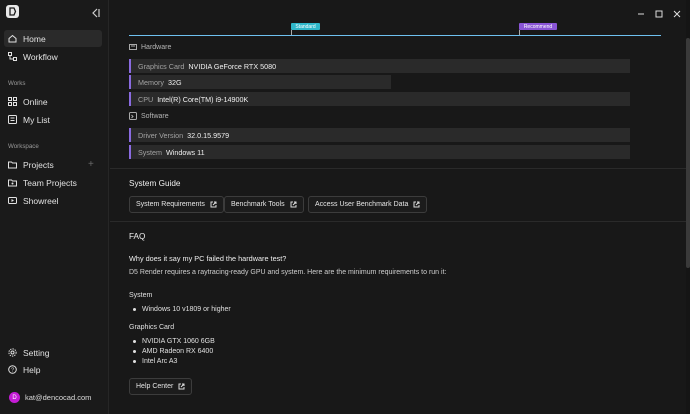  What do you see at coordinates (12, 182) in the screenshot?
I see `team-icon` at bounding box center [12, 182].